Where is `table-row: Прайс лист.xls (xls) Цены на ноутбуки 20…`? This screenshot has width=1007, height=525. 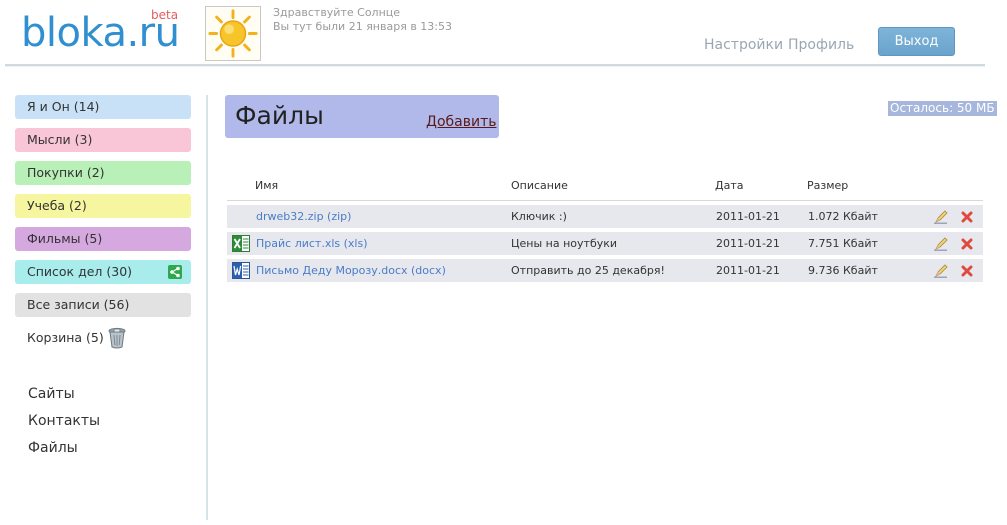
table-row: Прайс лист.xls (xls) Цены на ноутбуки 20… is located at coordinates (605, 243).